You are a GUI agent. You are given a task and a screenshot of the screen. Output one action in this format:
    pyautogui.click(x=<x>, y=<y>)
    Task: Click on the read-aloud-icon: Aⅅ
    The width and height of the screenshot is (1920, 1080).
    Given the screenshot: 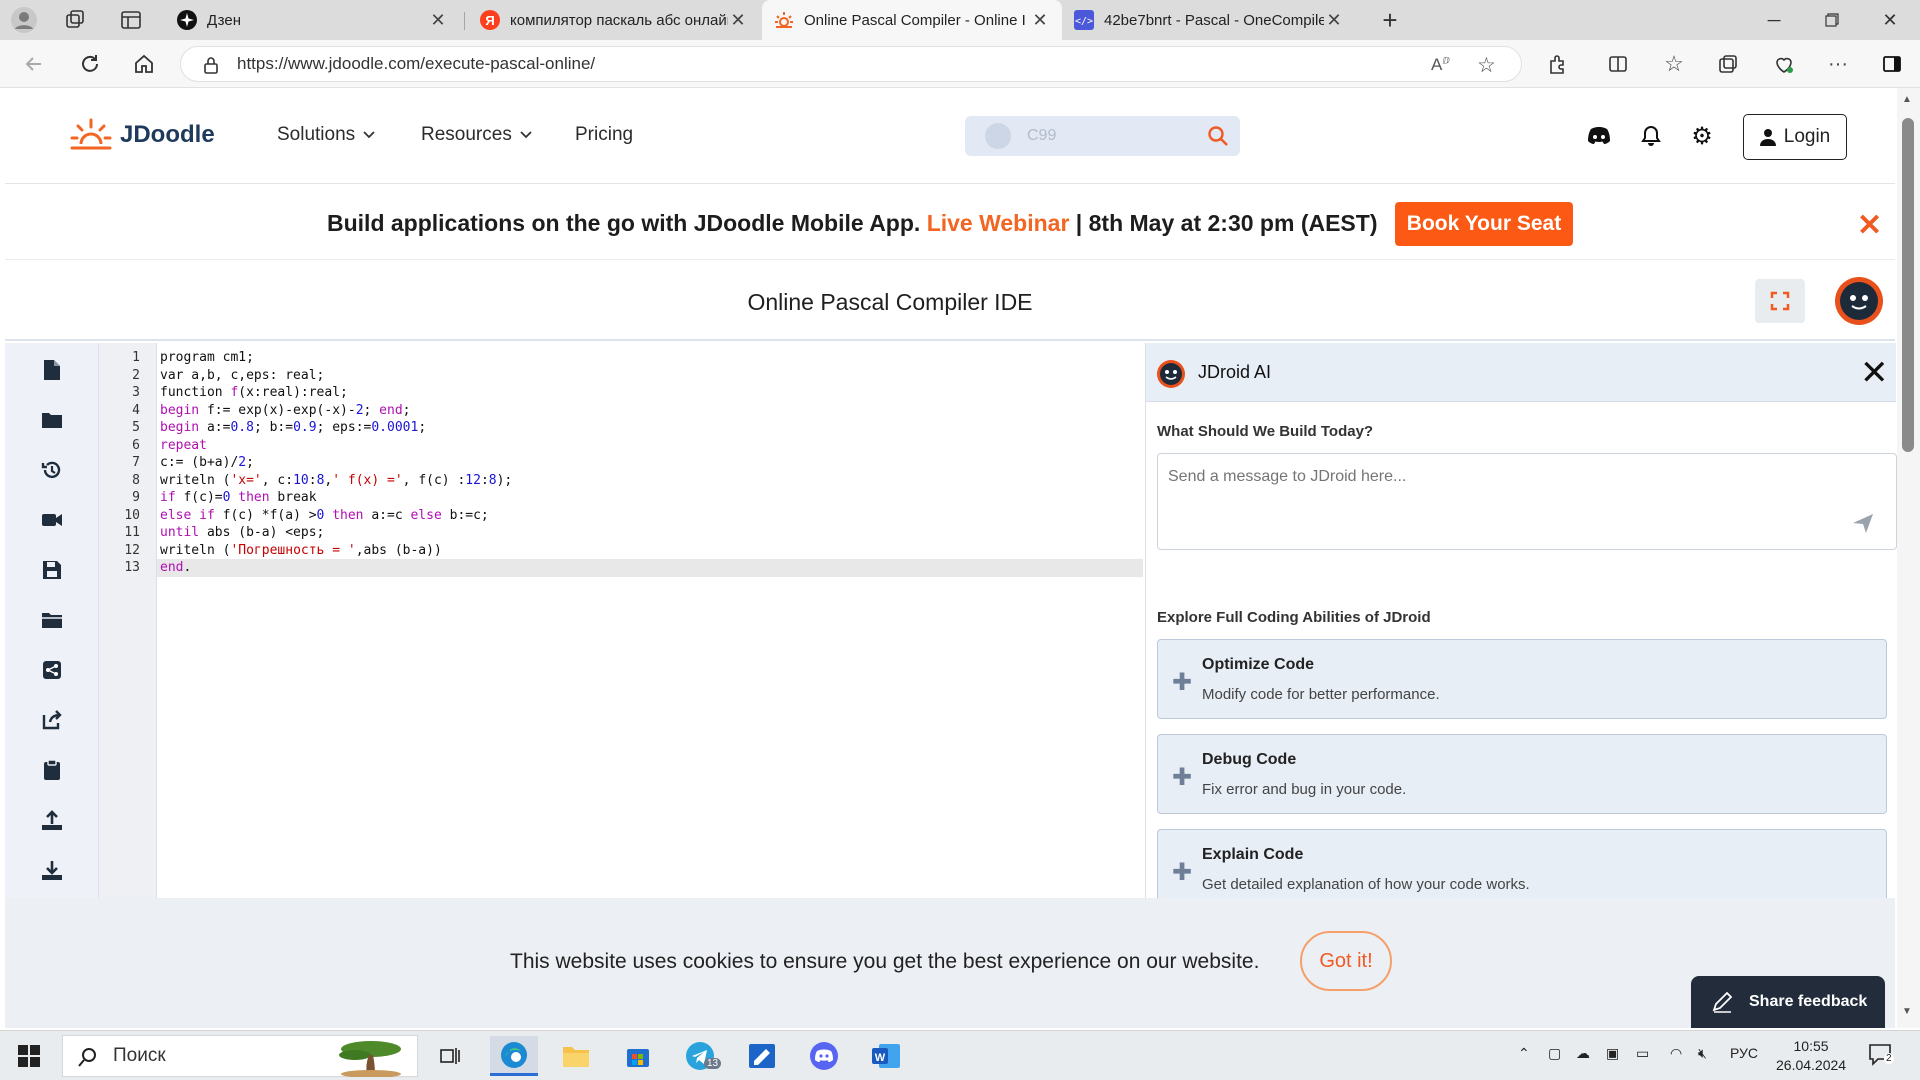 What is the action you would take?
    pyautogui.click(x=1440, y=65)
    